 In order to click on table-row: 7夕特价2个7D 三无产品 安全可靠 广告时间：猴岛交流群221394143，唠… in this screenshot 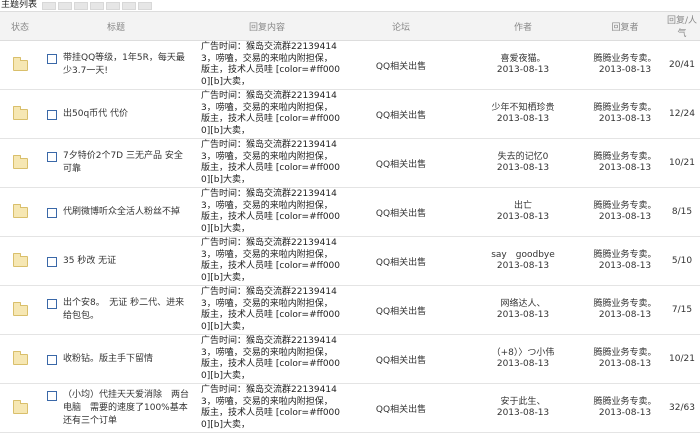, I will do `click(350, 163)`.